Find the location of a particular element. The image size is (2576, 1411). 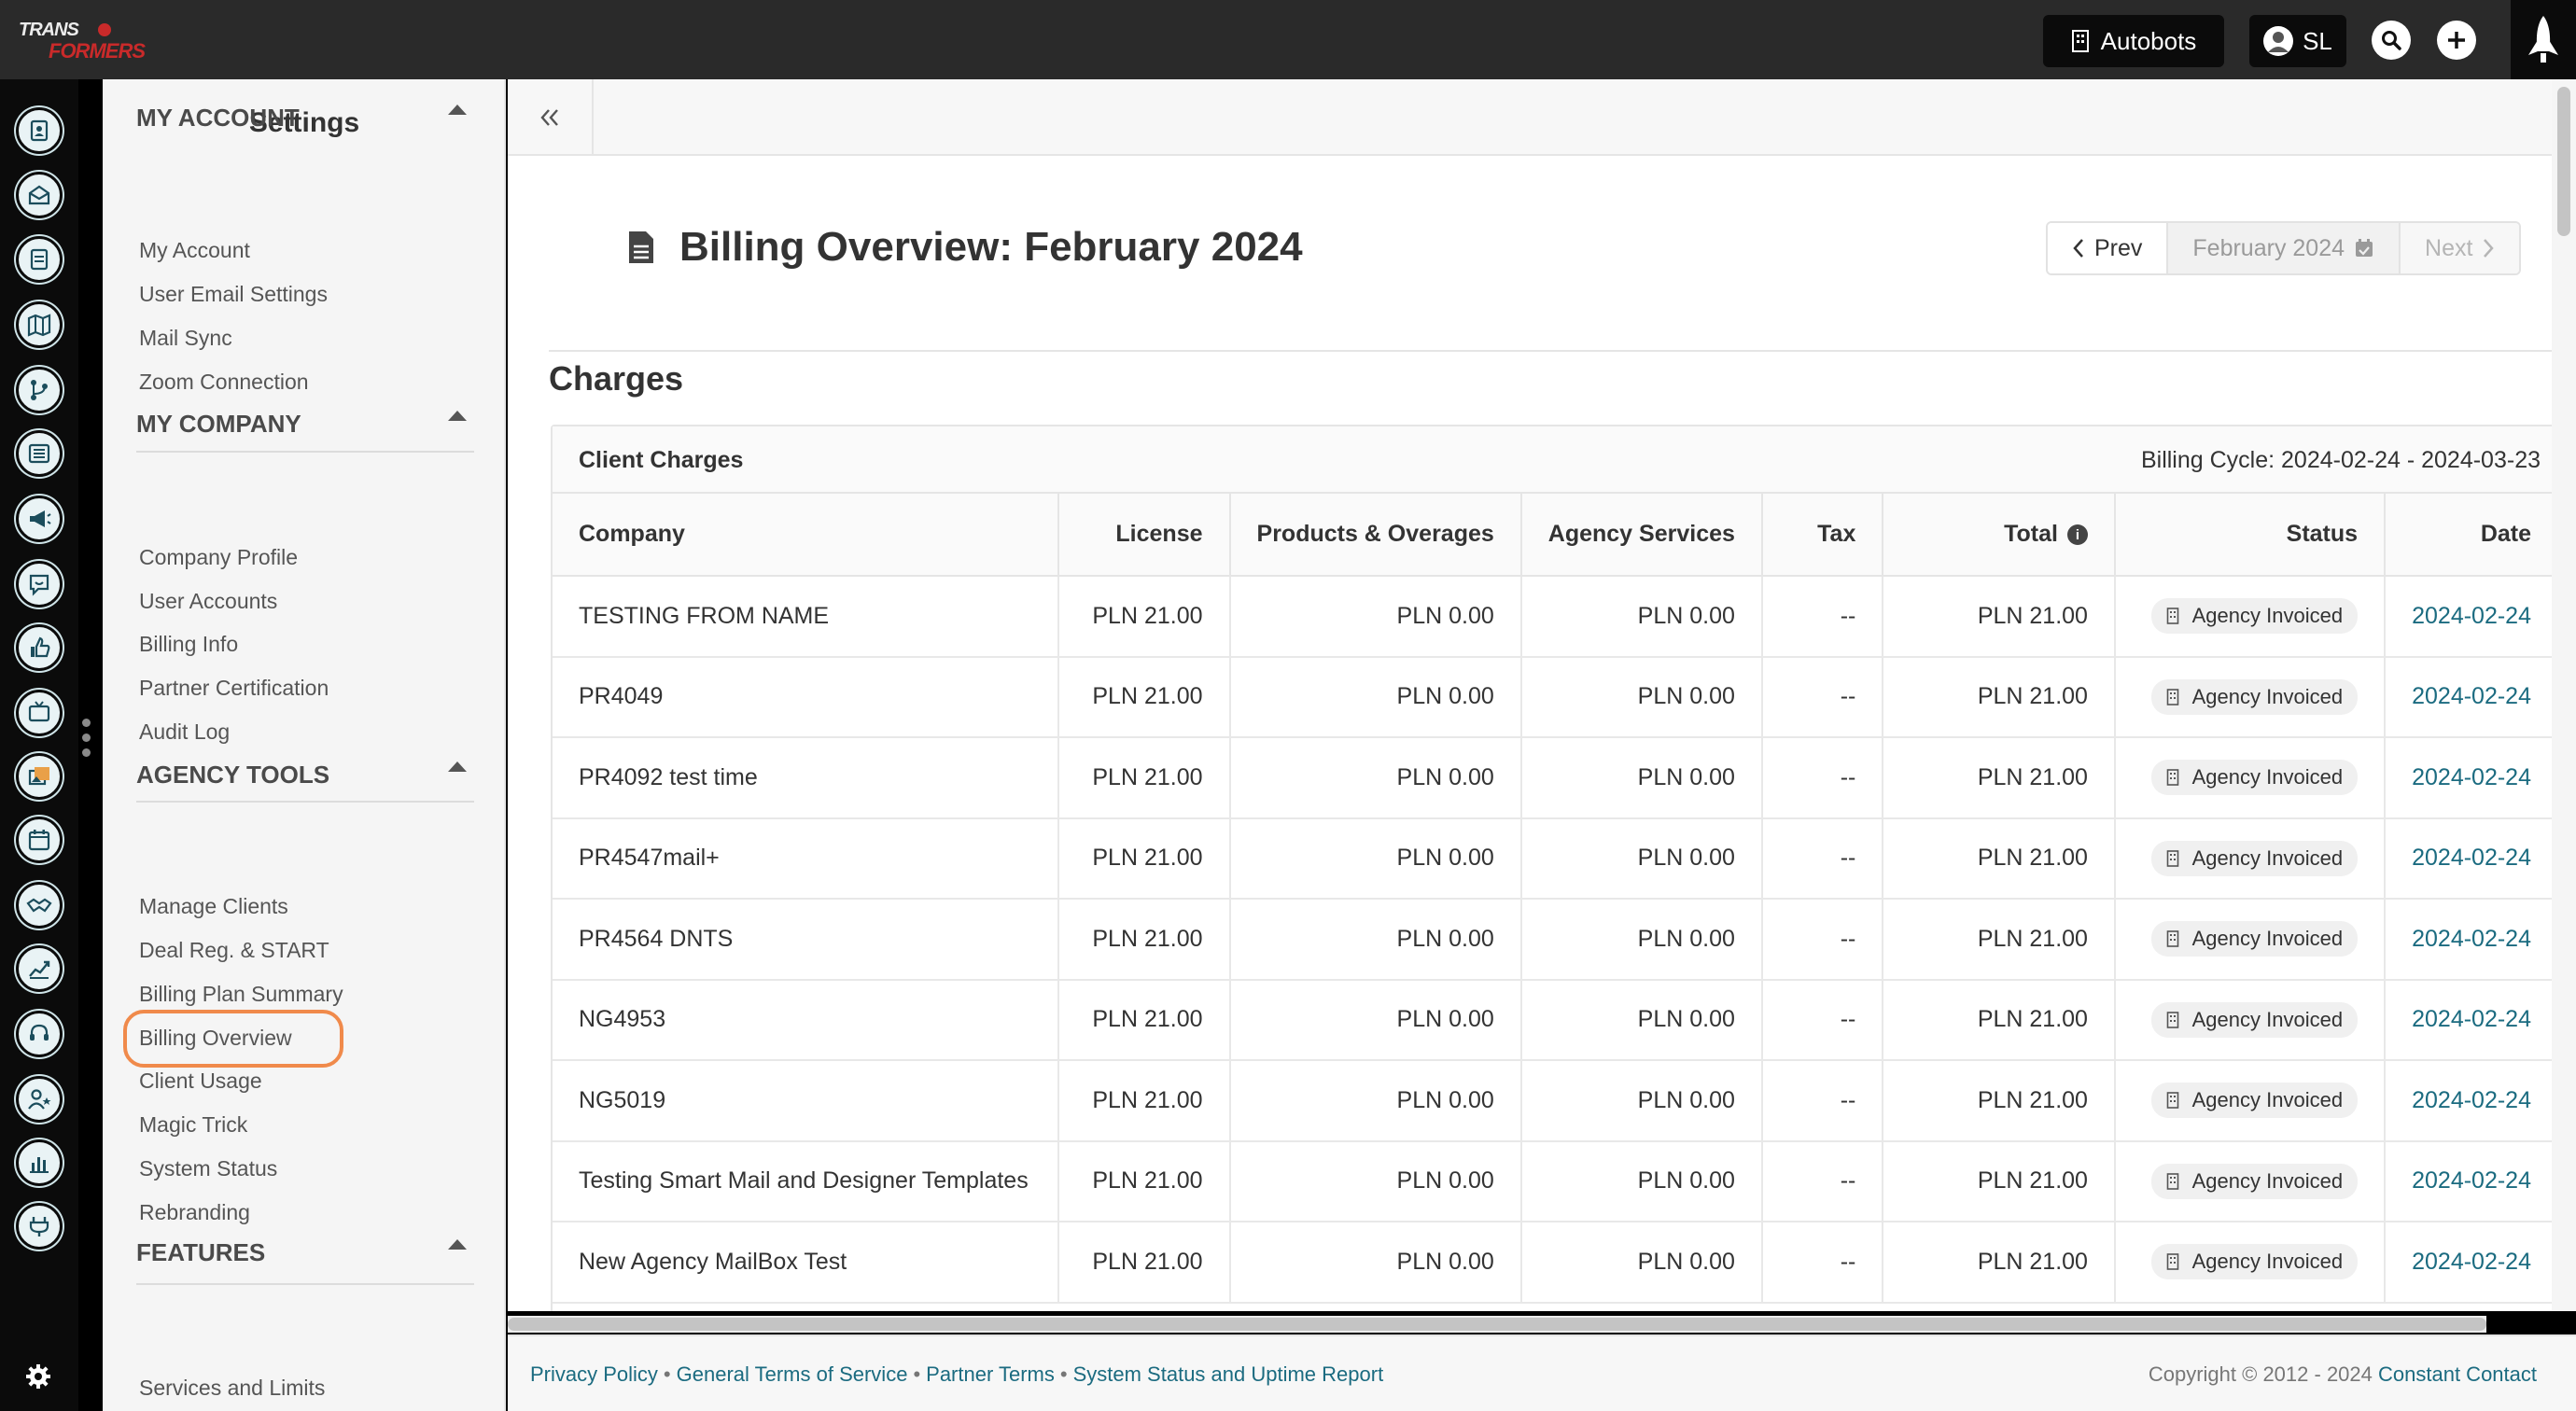

settings-link-zoom-connection: Zoom Connection is located at coordinates (224, 382).